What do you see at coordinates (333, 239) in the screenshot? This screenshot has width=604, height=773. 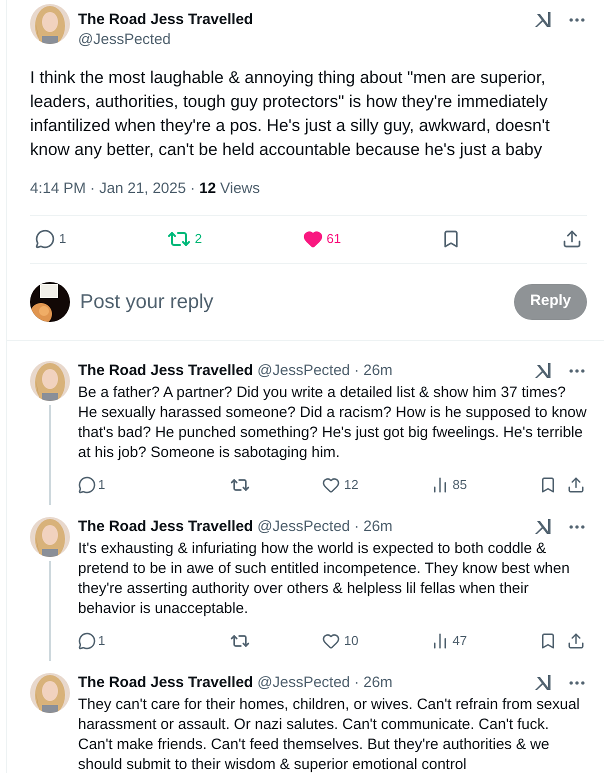 I see `like-count: 61` at bounding box center [333, 239].